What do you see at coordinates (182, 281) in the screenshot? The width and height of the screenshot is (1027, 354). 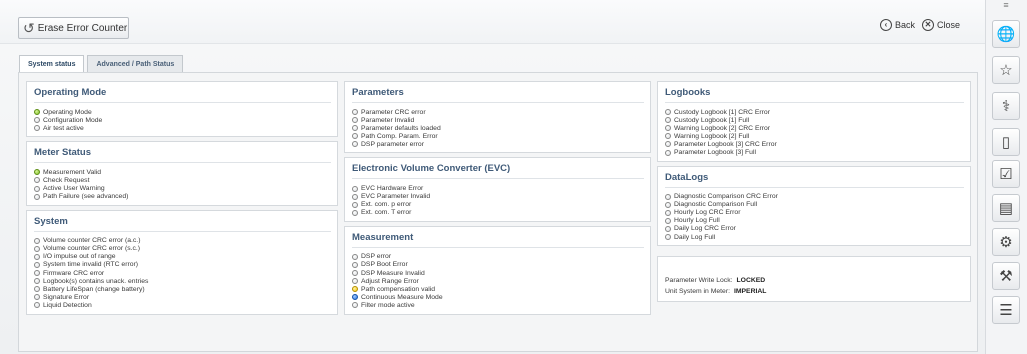 I see `status-item: Logbook(s) contains unack. entries` at bounding box center [182, 281].